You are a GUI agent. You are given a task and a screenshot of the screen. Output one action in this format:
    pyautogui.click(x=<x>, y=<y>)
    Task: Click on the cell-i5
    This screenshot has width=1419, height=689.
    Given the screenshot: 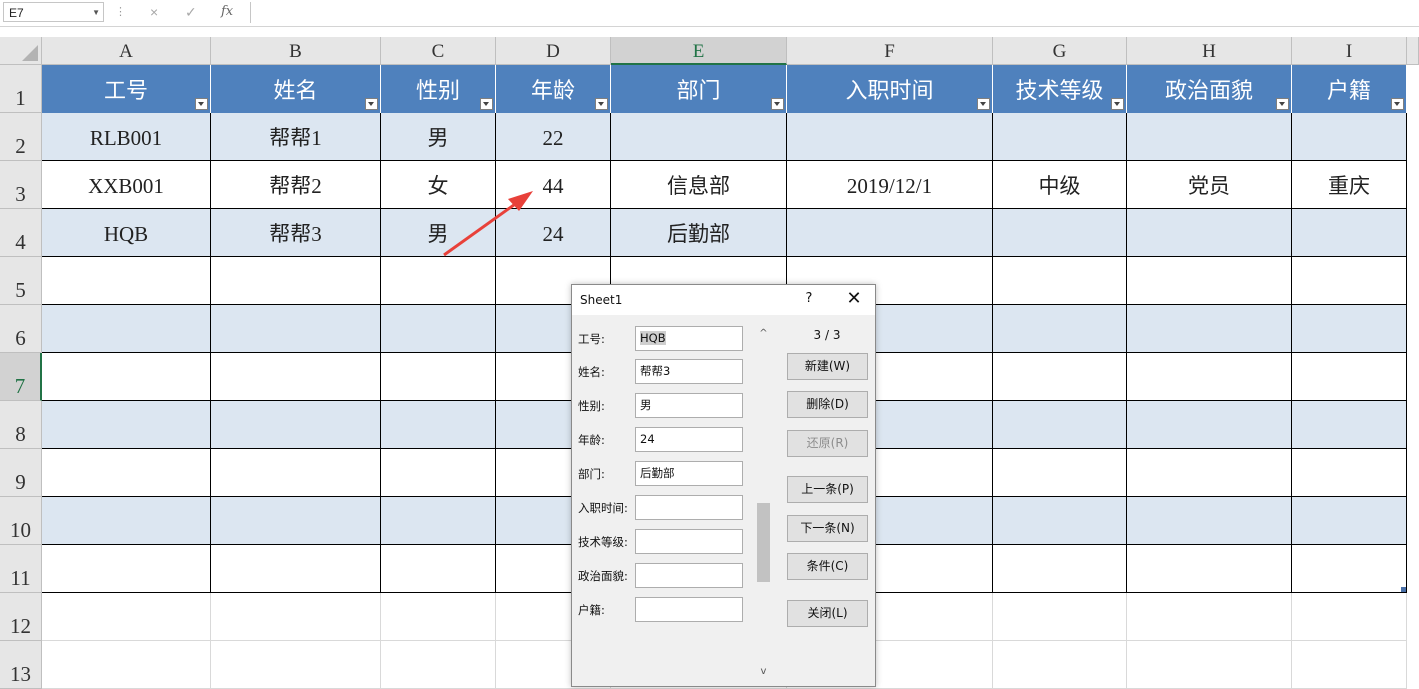 What is the action you would take?
    pyautogui.click(x=1349, y=281)
    